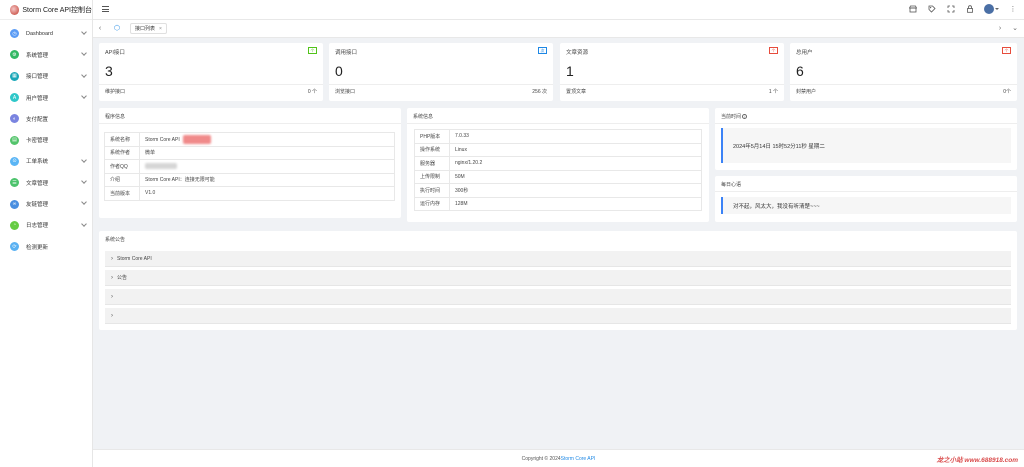 This screenshot has height=467, width=1024. What do you see at coordinates (800, 71) in the screenshot?
I see `stat-value: 6` at bounding box center [800, 71].